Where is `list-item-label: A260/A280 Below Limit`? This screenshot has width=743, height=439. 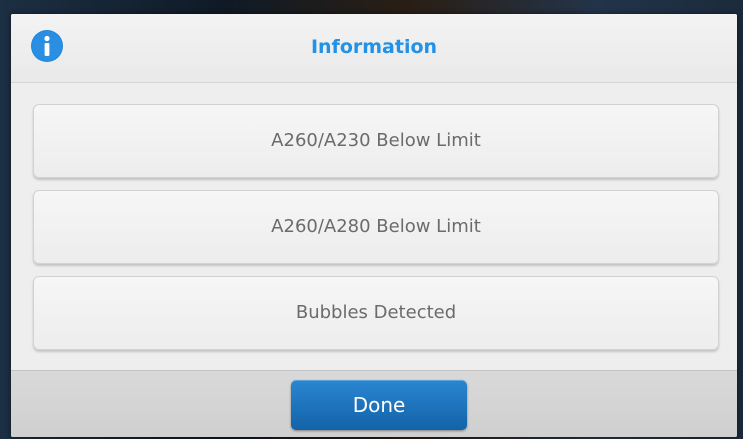 list-item-label: A260/A280 Below Limit is located at coordinates (376, 226).